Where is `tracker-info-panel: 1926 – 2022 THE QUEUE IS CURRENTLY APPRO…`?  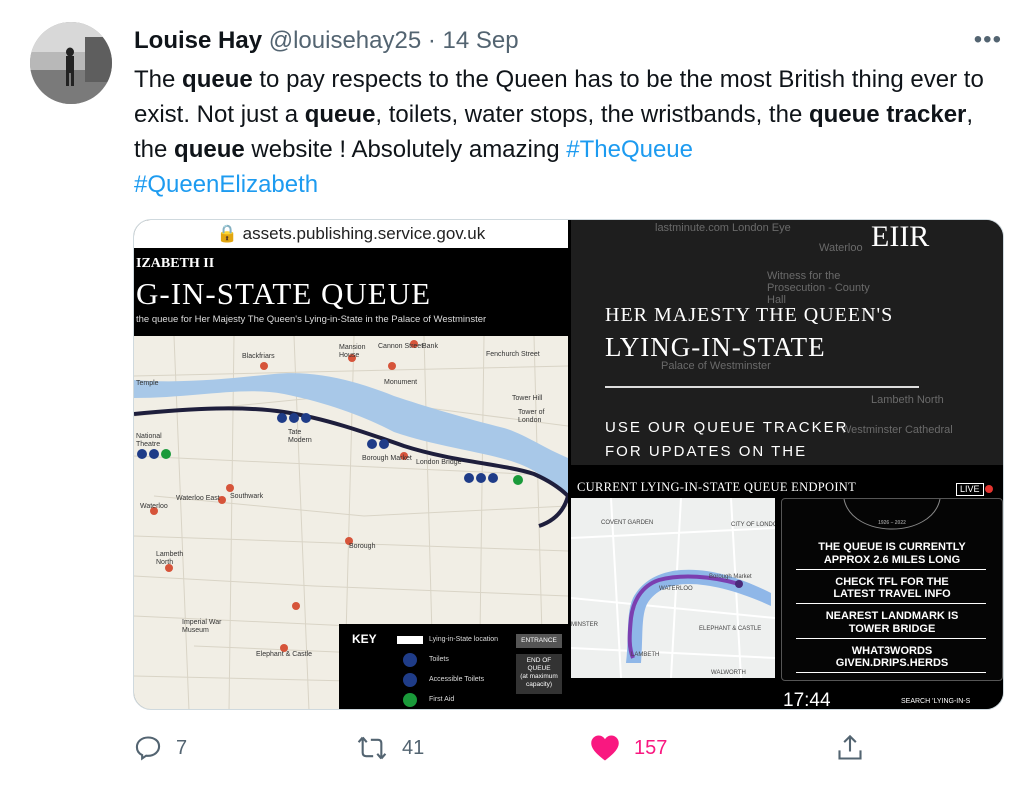
tracker-info-panel: 1926 – 2022 THE QUEUE IS CURRENTLY APPRO… is located at coordinates (892, 589).